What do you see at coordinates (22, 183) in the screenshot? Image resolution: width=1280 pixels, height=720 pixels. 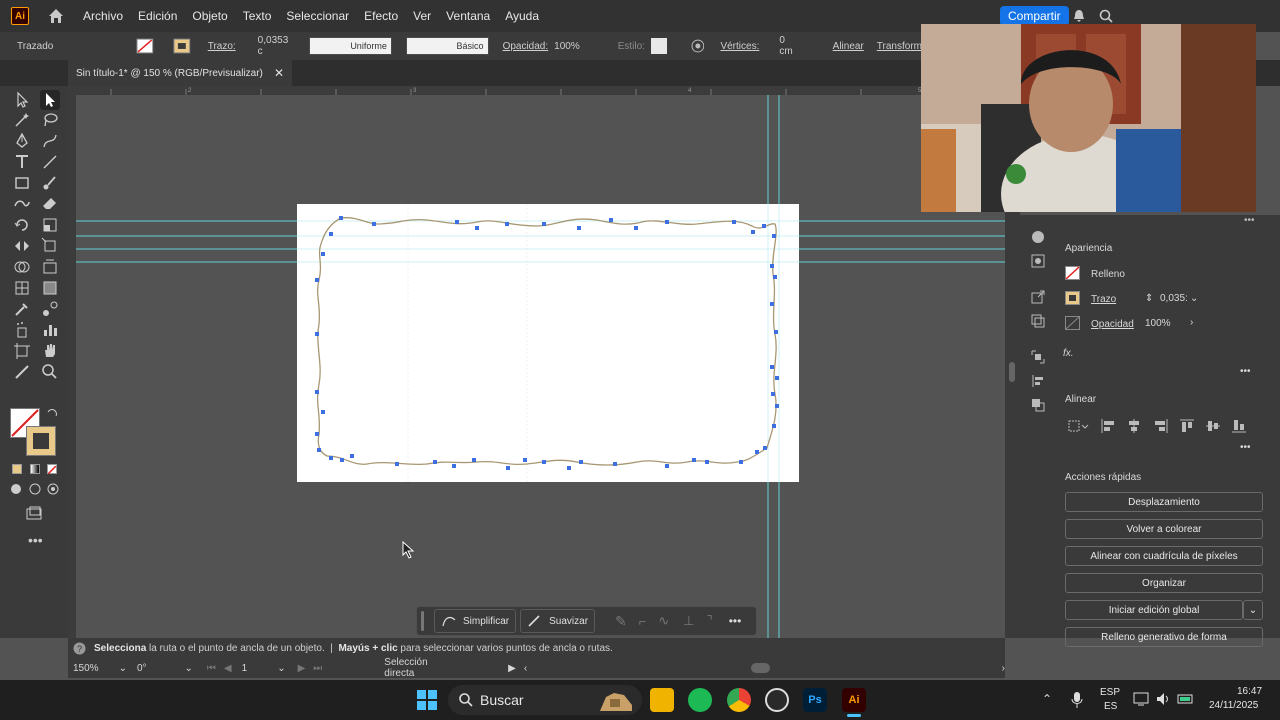 I see `rectangle-tool-icon` at bounding box center [22, 183].